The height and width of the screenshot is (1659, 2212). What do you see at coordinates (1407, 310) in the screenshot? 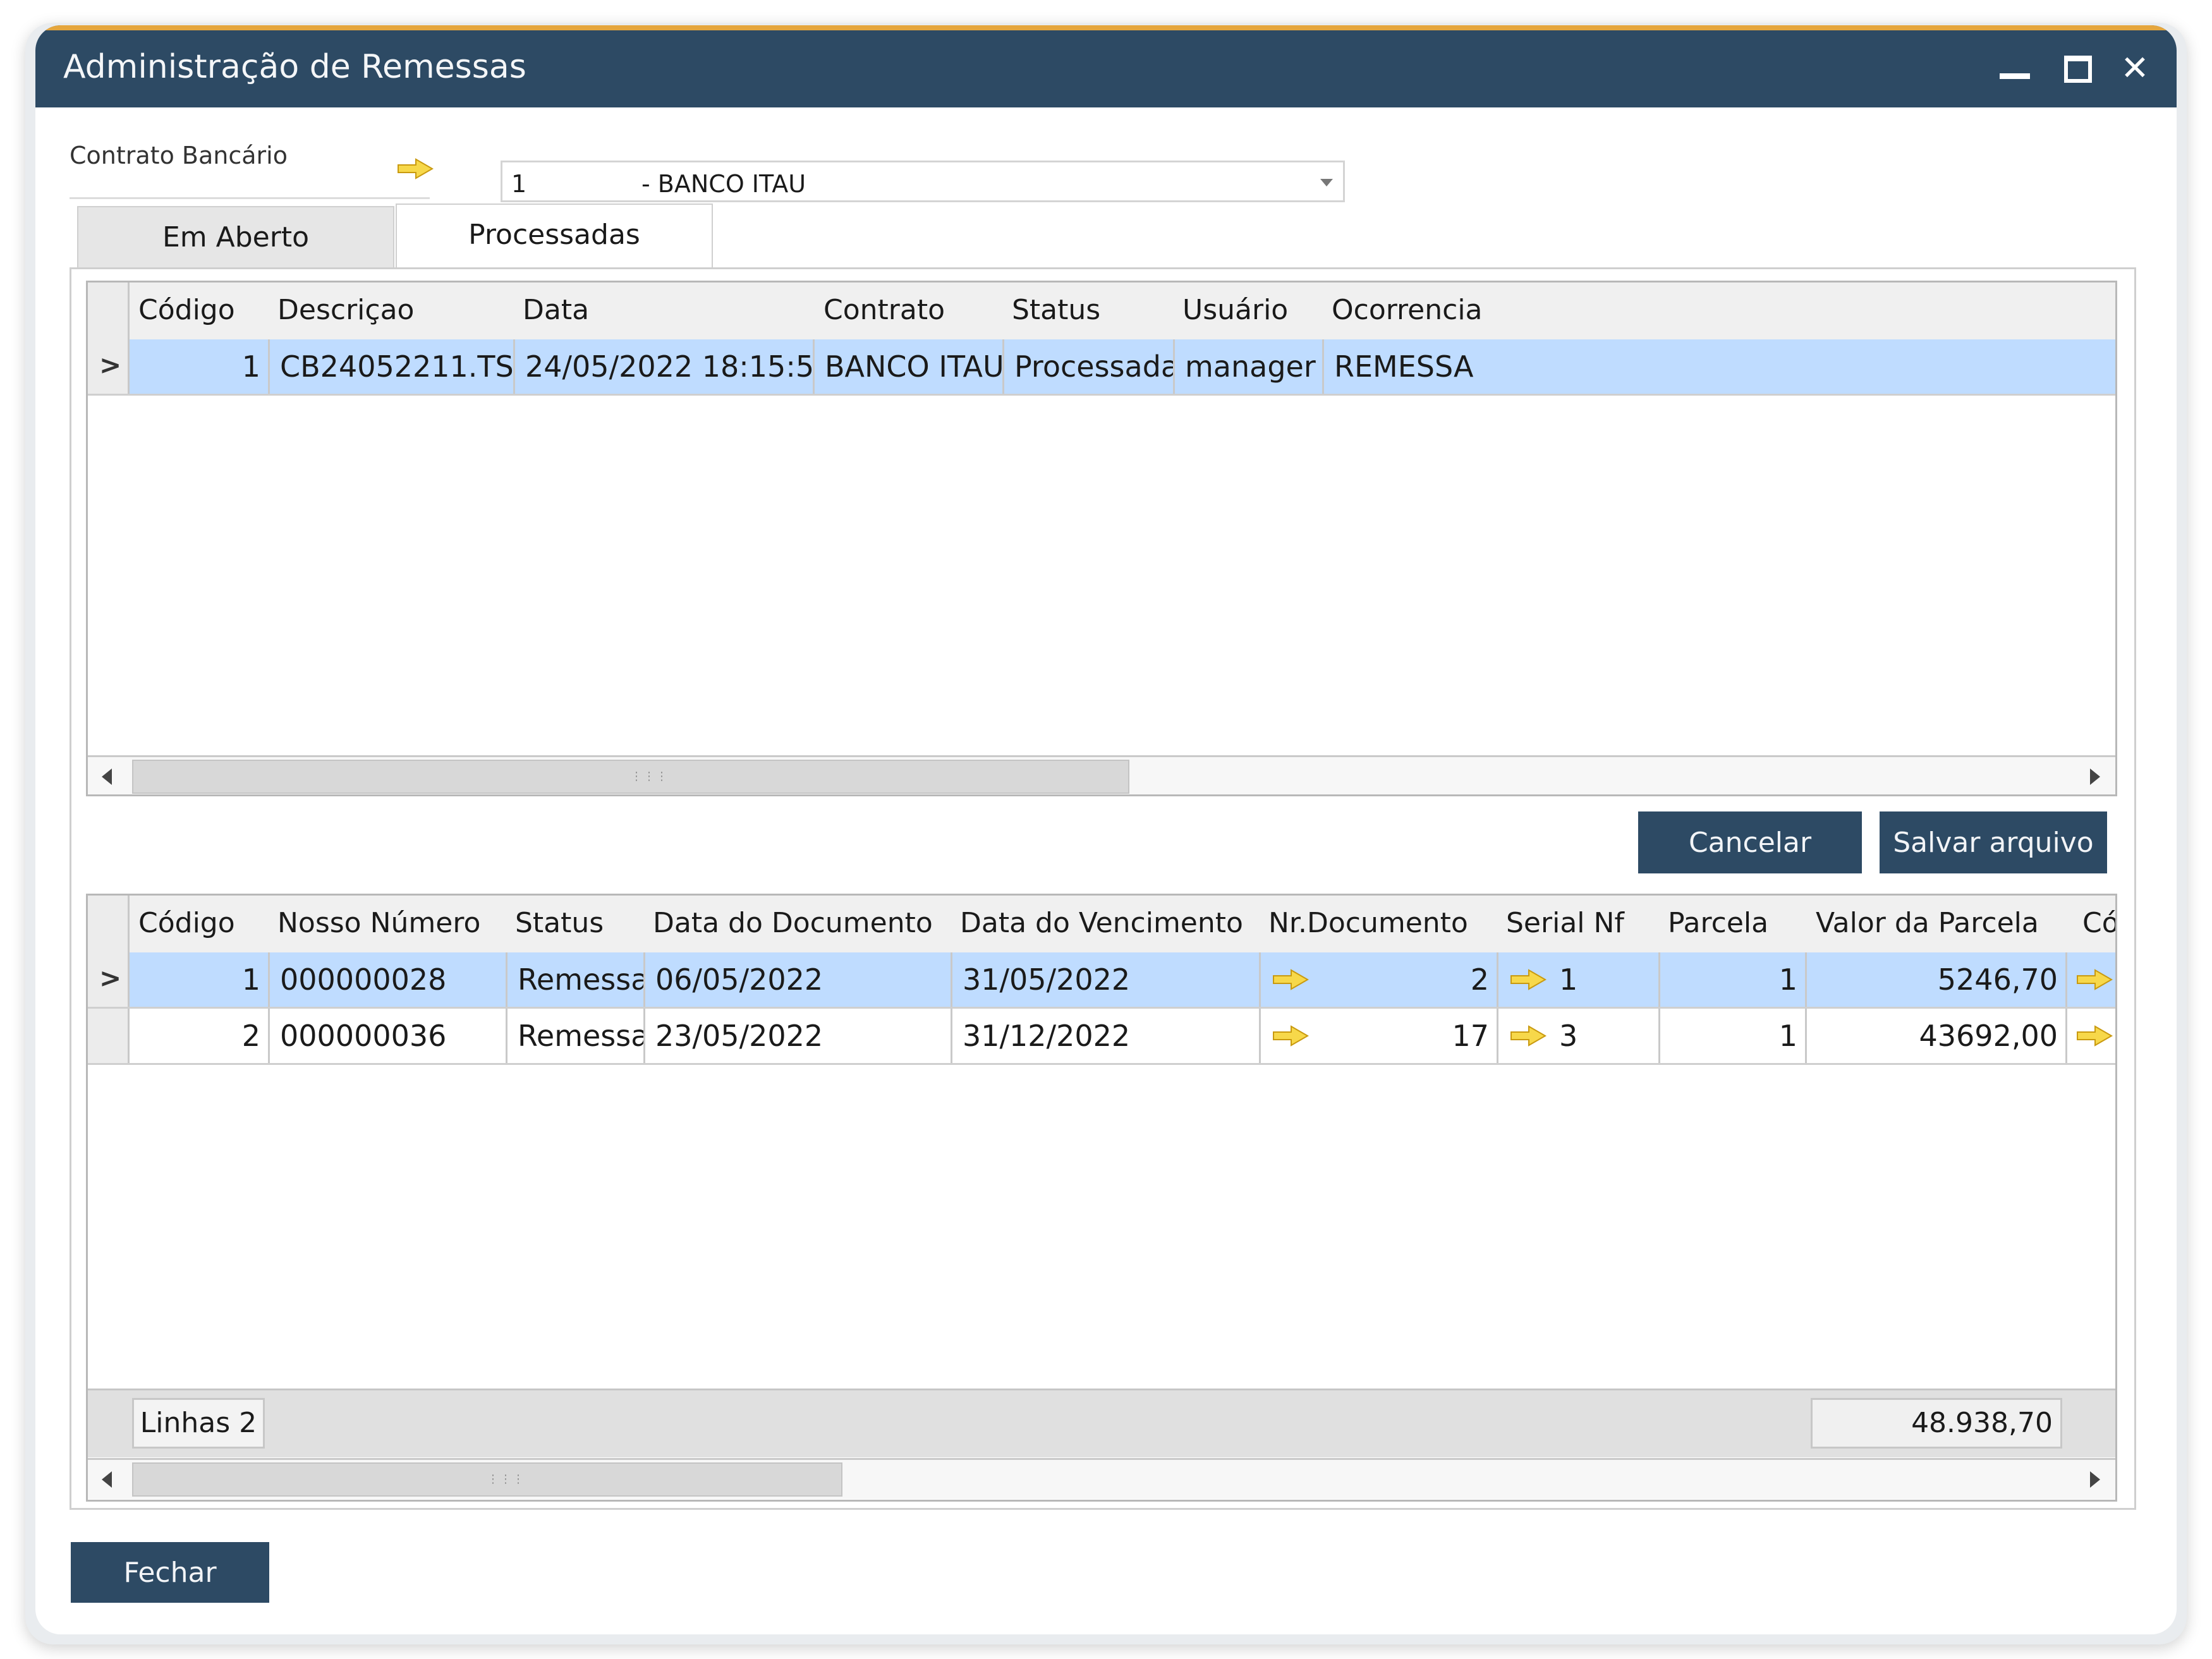
I see `col-header-ocorrencia: Ocorrencia` at bounding box center [1407, 310].